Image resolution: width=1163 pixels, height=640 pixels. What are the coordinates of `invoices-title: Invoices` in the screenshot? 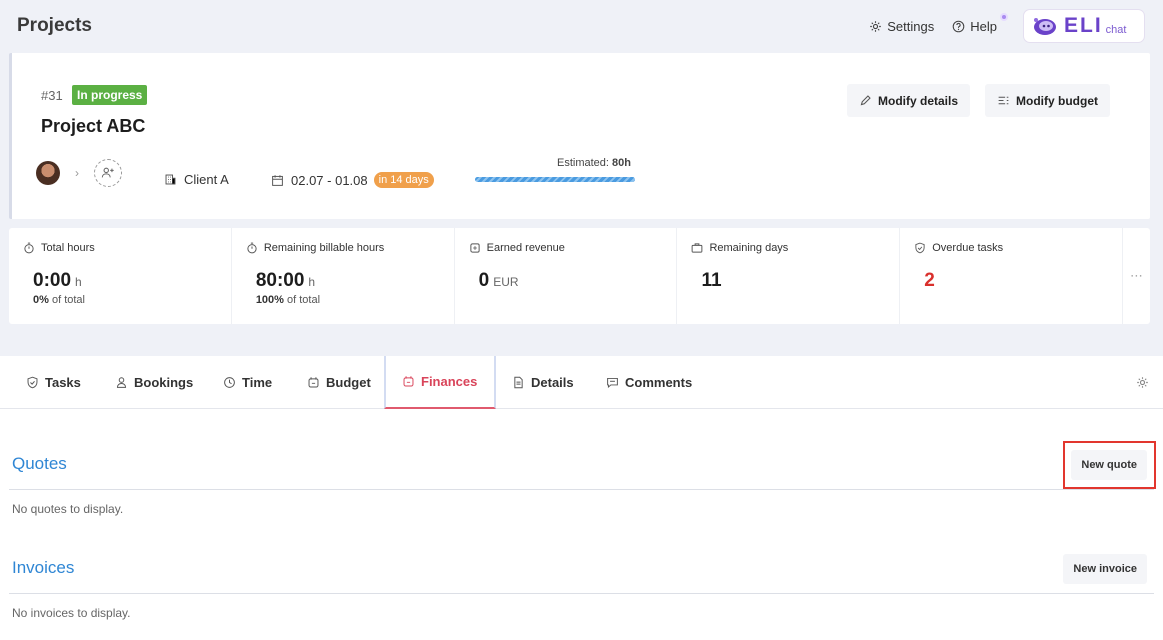 It's located at (43, 567).